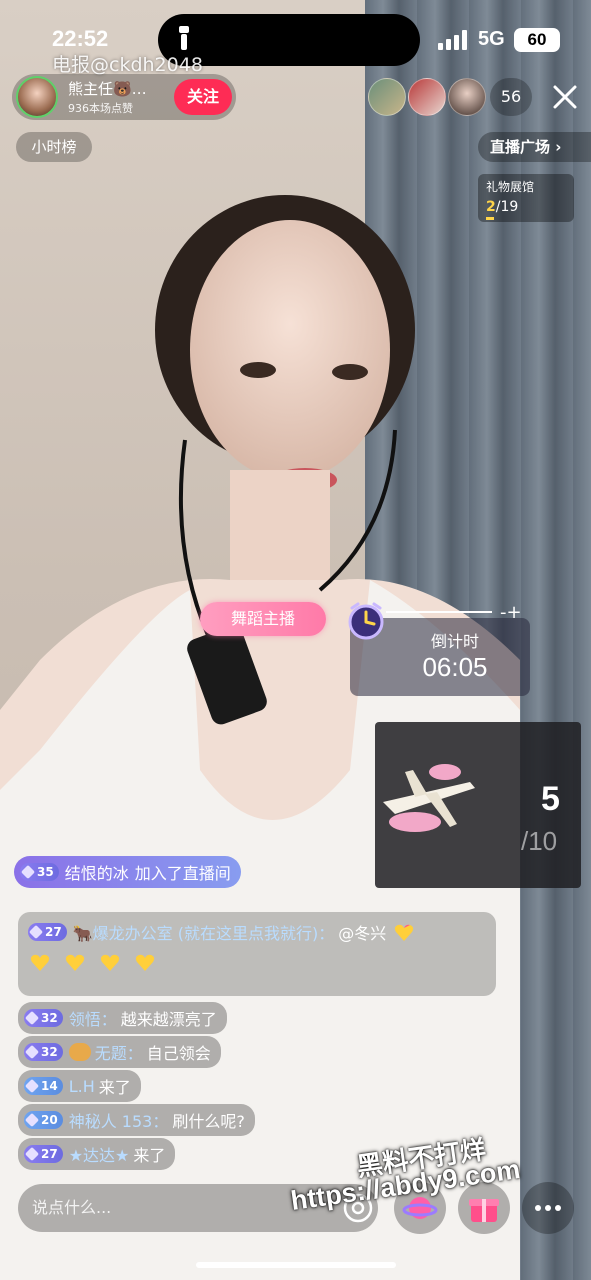  I want to click on join-banner: 35 结恨的冰 加入了直播间, so click(127, 872).